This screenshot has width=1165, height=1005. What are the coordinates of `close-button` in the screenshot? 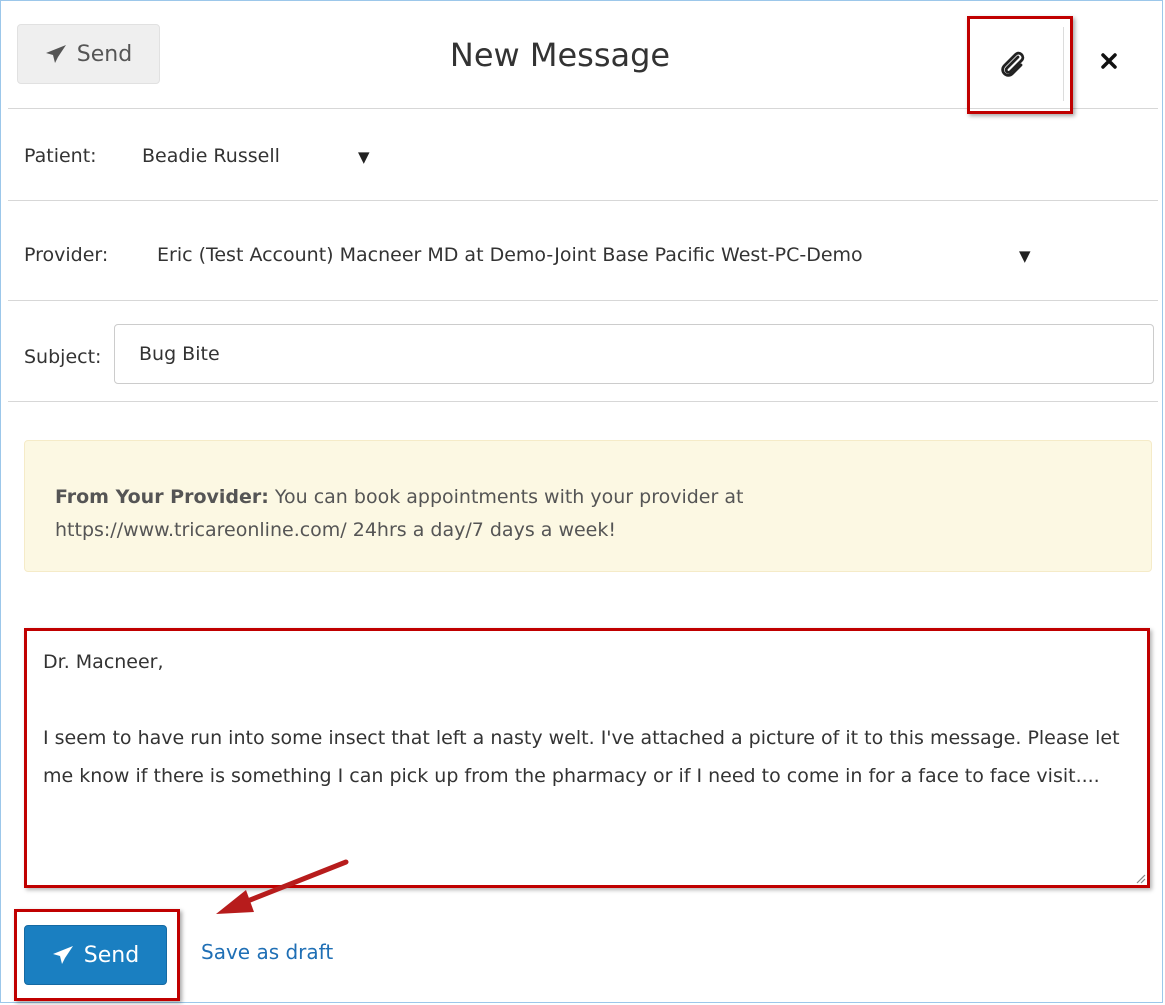 It's located at (1109, 61).